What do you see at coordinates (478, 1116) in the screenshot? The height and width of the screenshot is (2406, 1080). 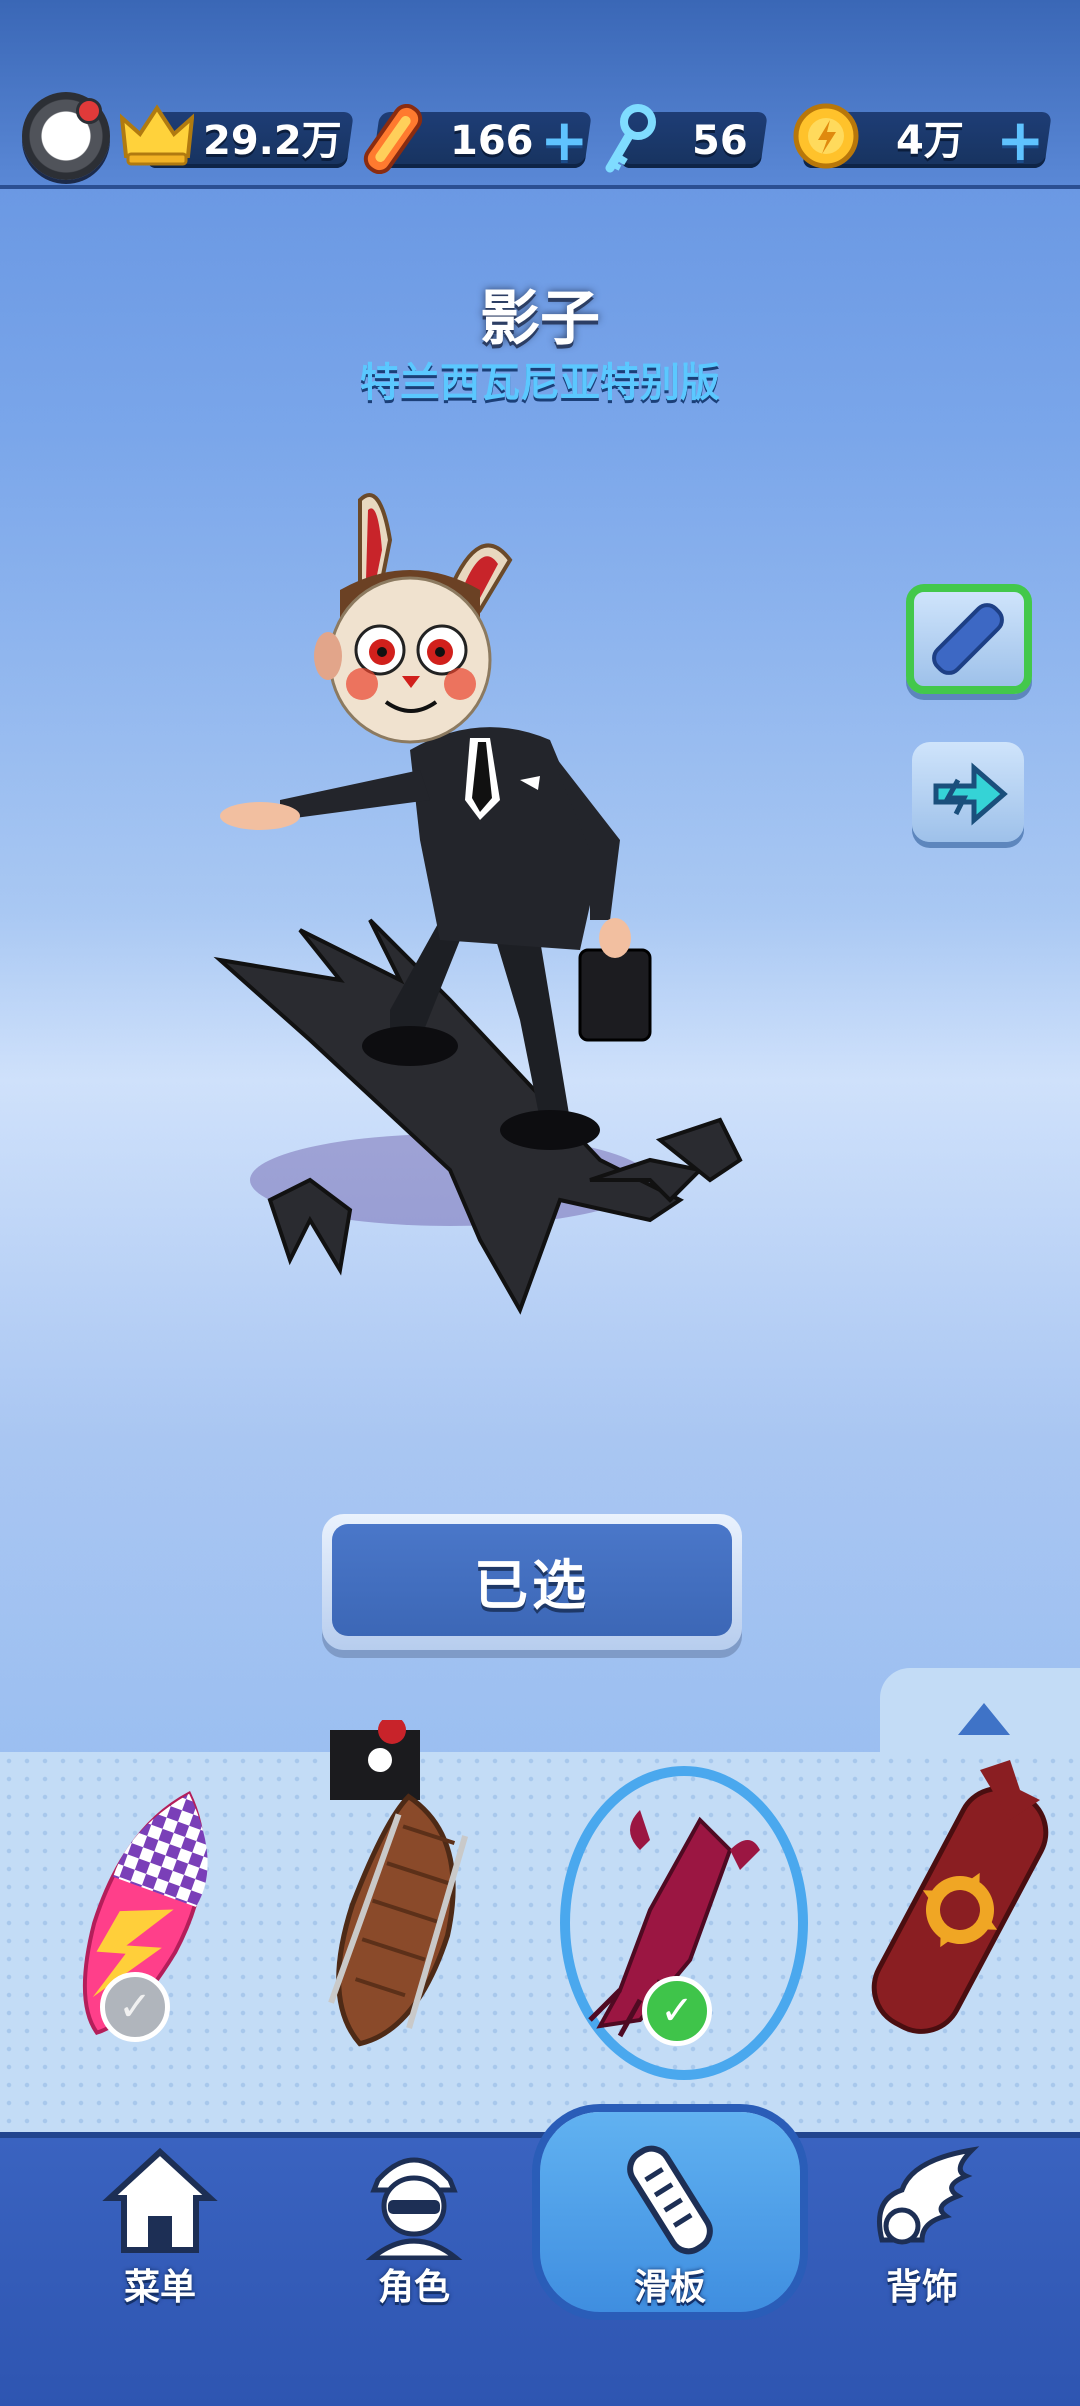 I see `bat-wing-board` at bounding box center [478, 1116].